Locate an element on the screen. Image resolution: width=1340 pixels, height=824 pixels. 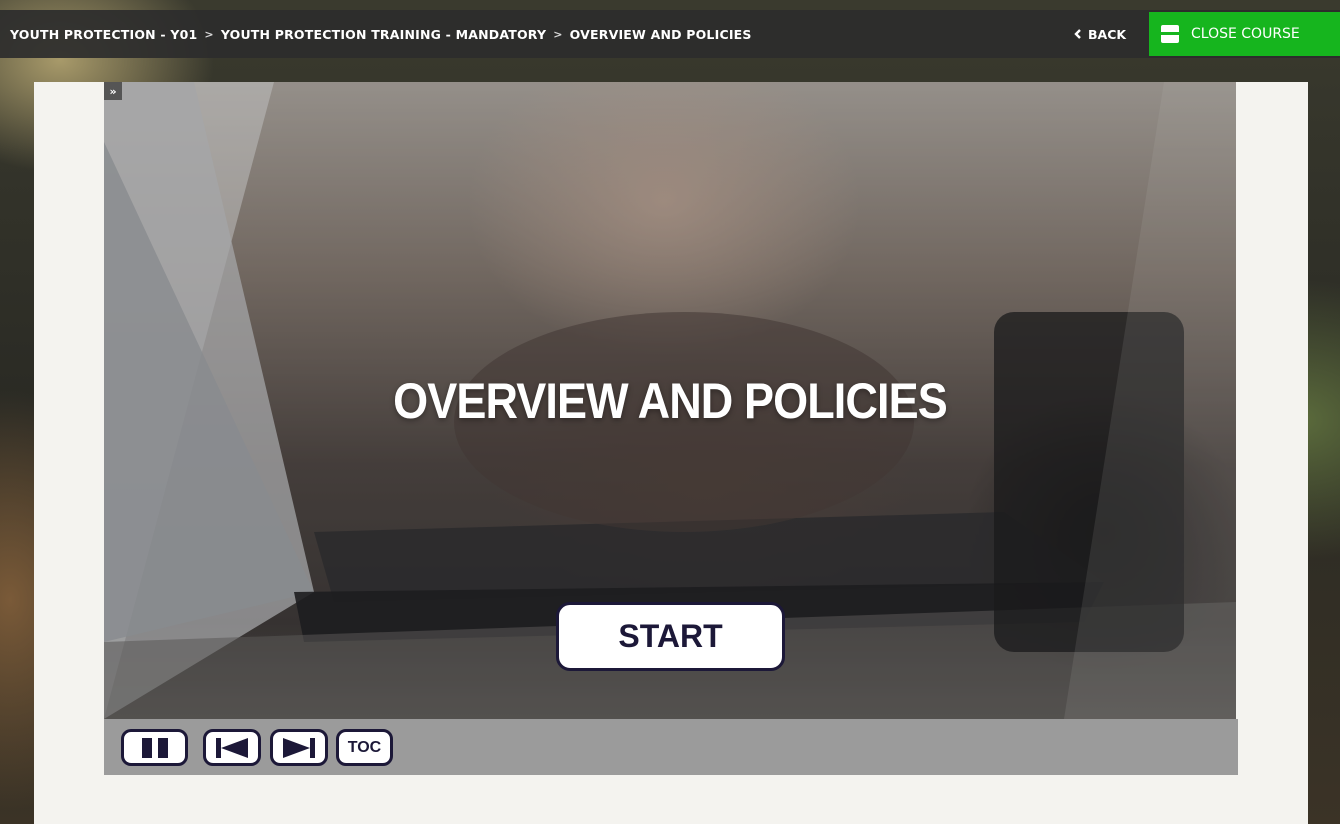
pause-button is located at coordinates (154, 747).